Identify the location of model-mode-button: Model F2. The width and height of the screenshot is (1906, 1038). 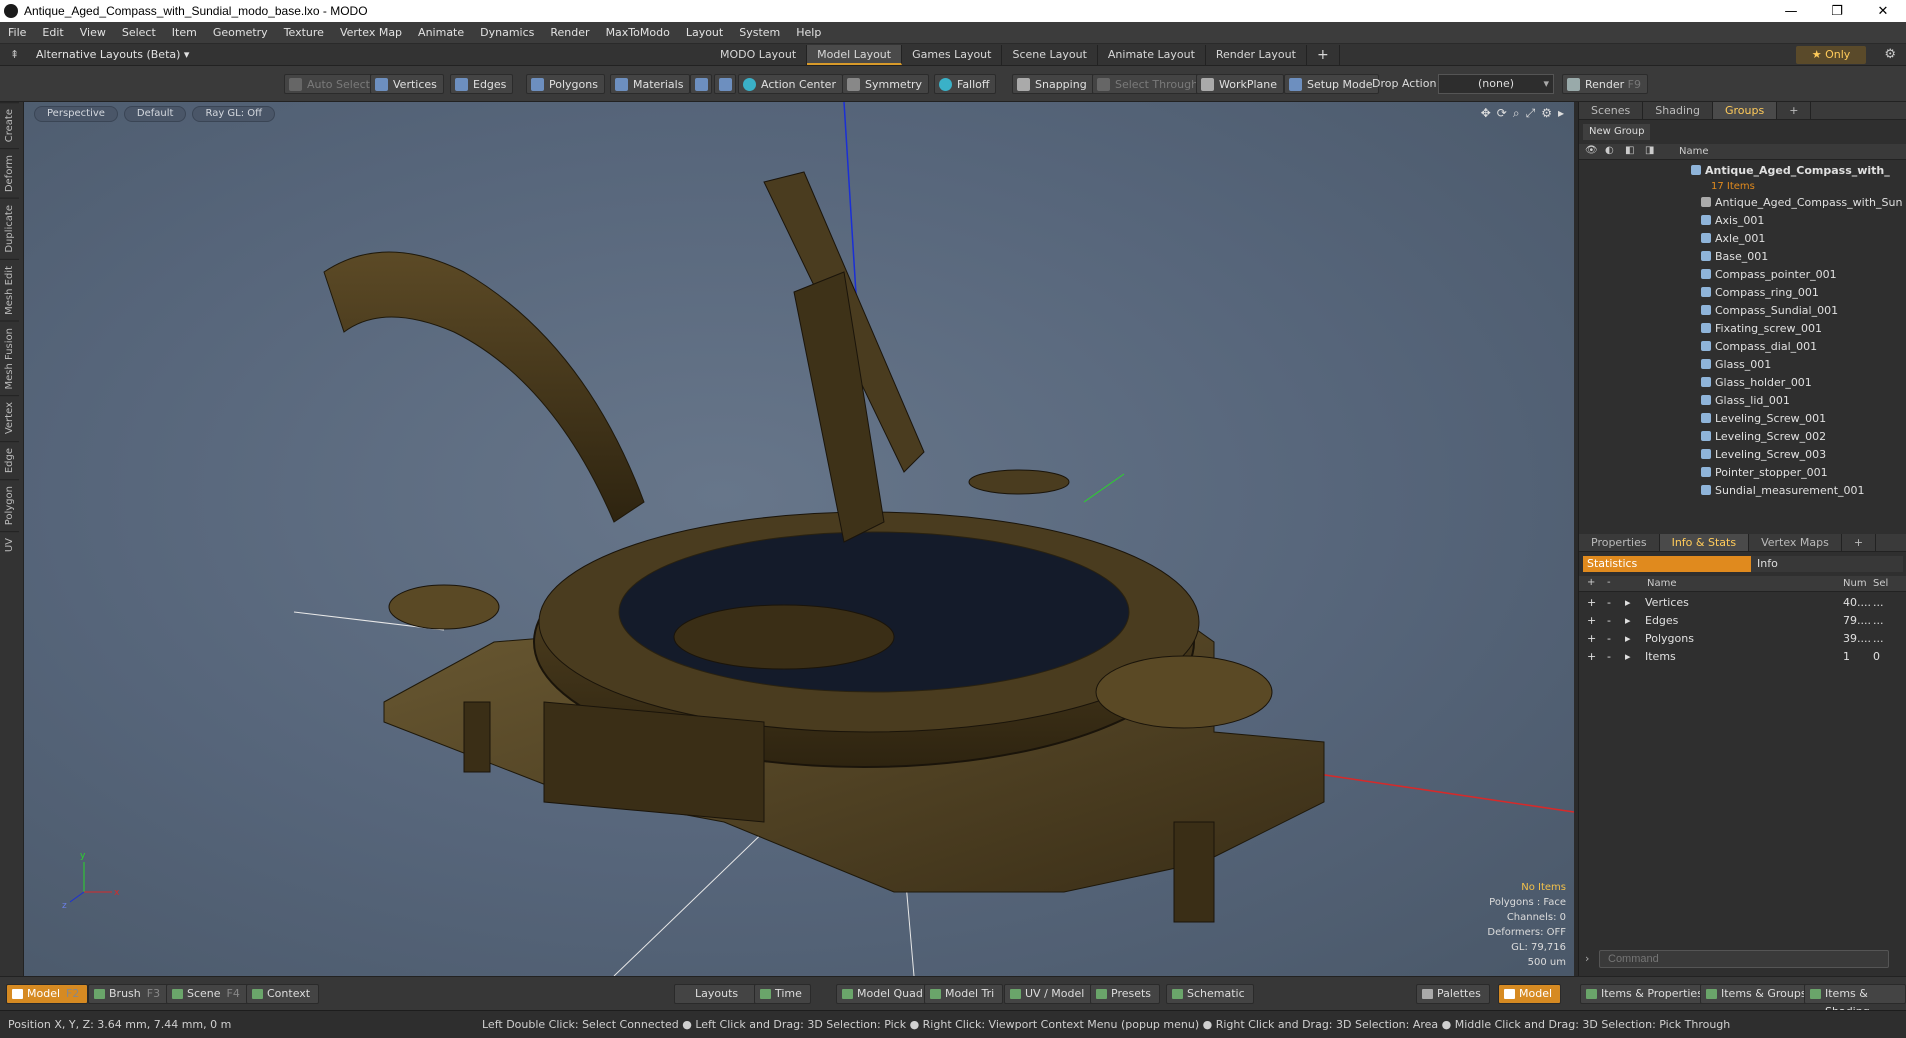
(47, 994).